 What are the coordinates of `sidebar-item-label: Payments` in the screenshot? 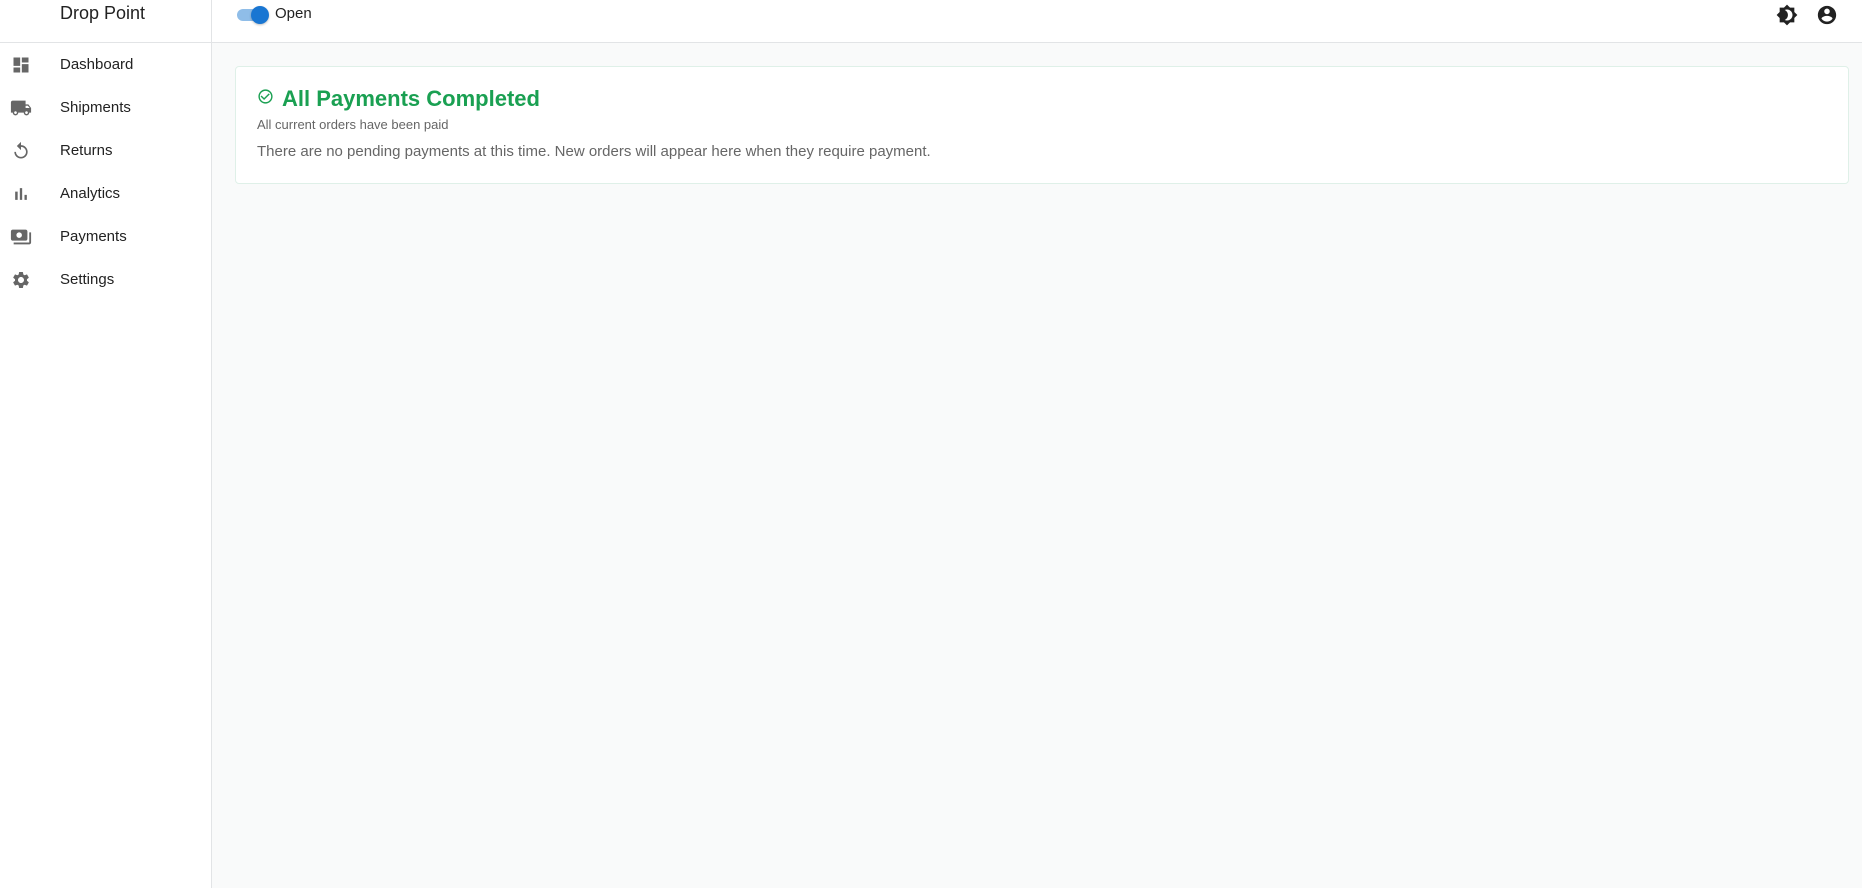 It's located at (93, 236).